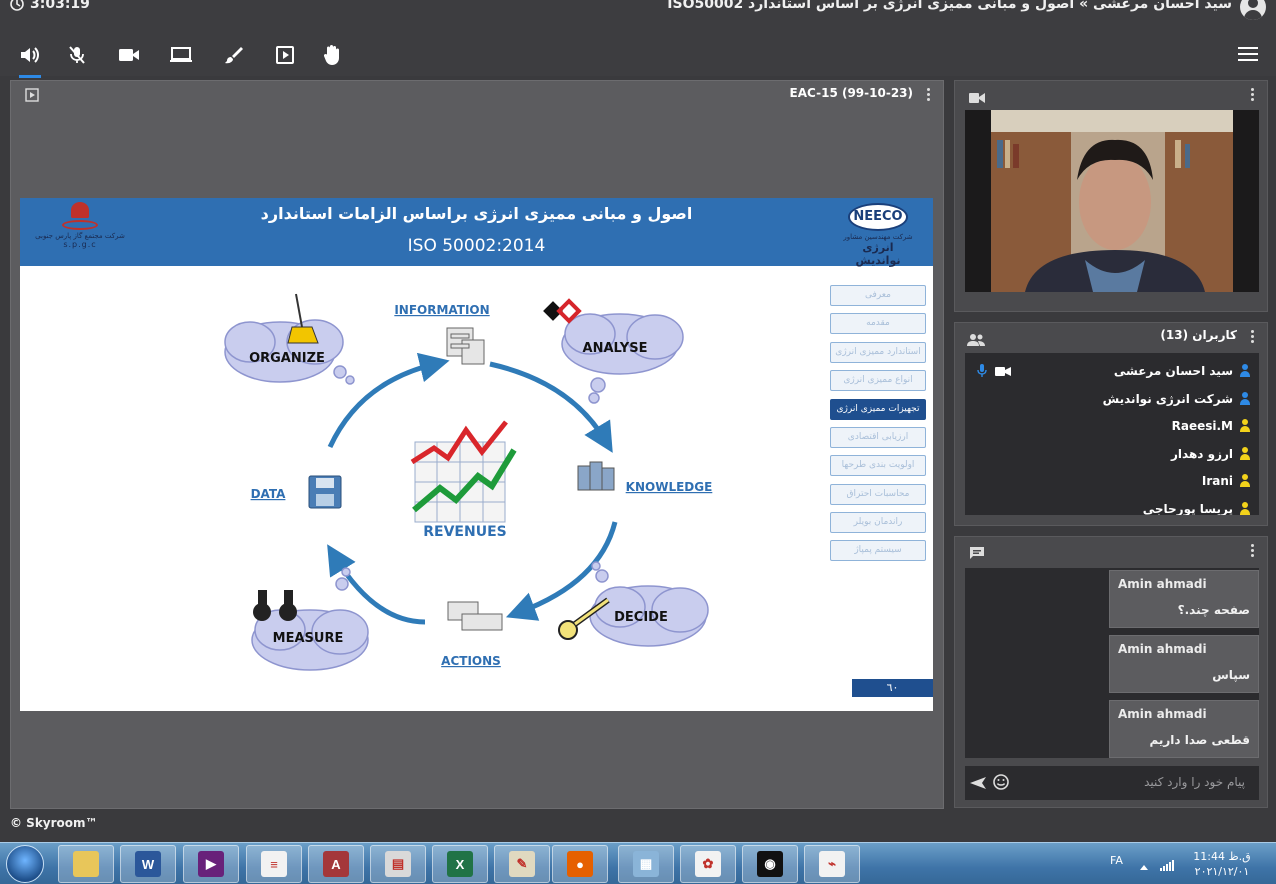  What do you see at coordinates (308, 638) in the screenshot?
I see `cycle-label-measure: MEASURE` at bounding box center [308, 638].